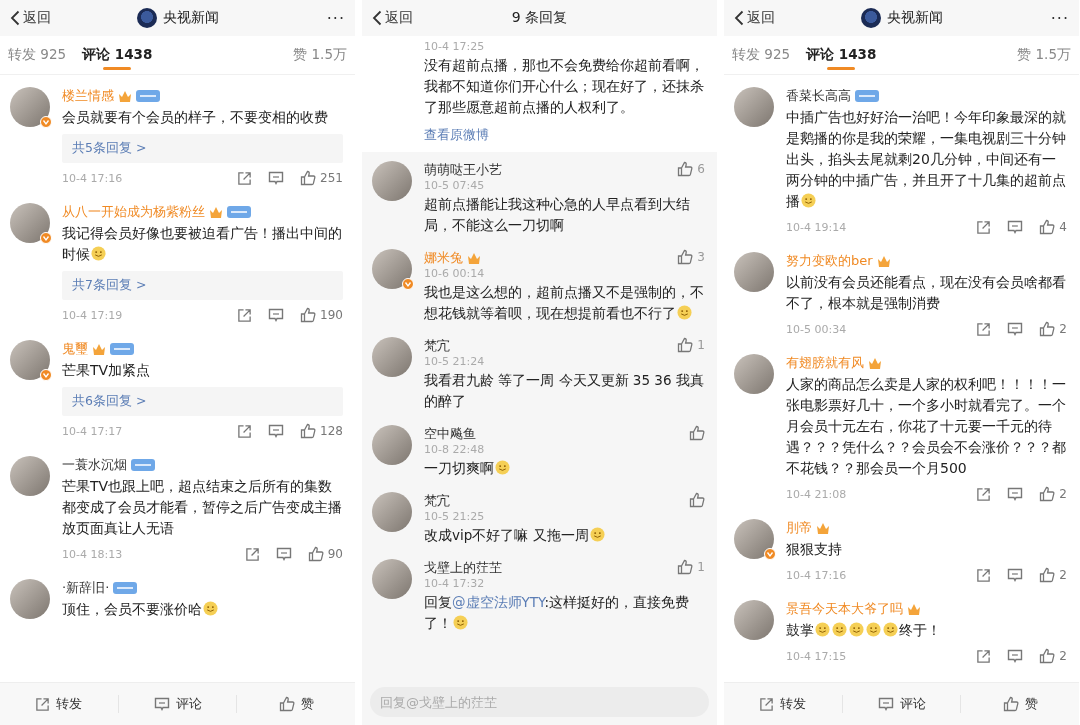  Describe the element at coordinates (335, 554) in the screenshot. I see `like-count: 90` at that location.